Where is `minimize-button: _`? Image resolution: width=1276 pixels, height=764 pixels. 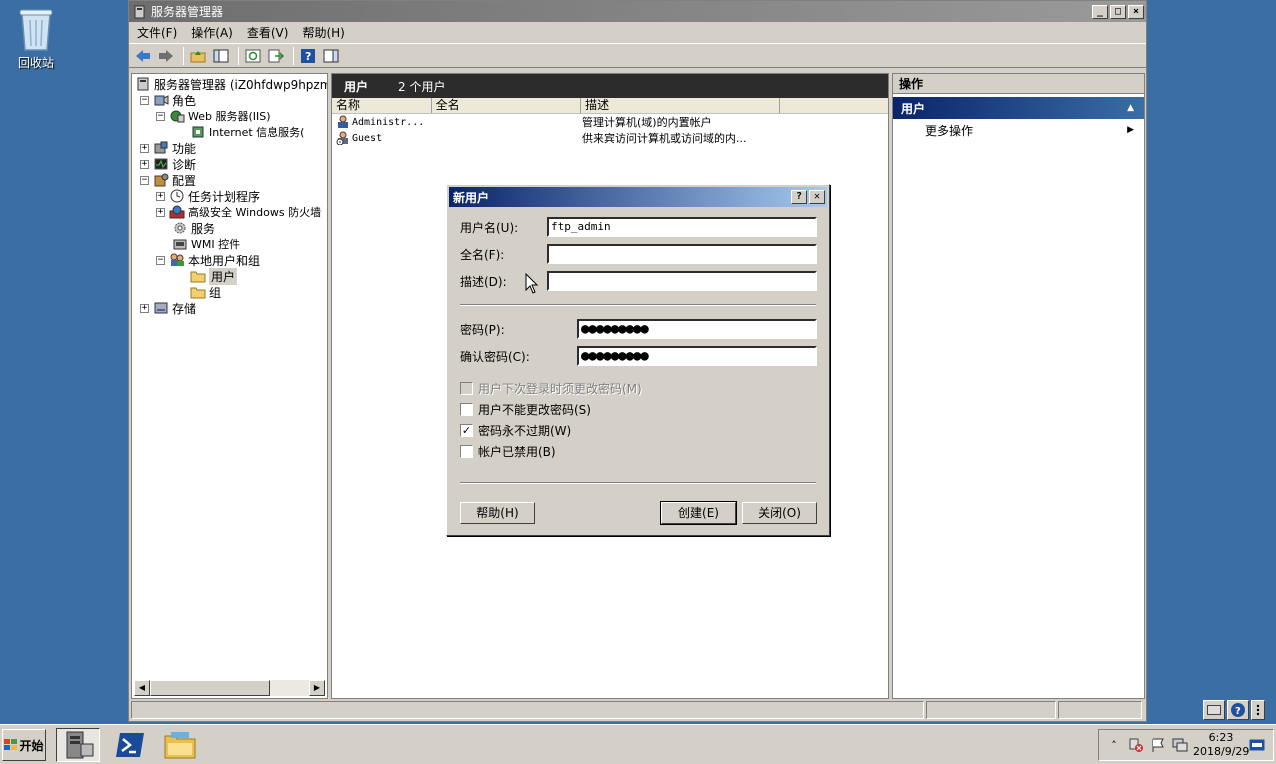
minimize-button: _ is located at coordinates (1100, 11).